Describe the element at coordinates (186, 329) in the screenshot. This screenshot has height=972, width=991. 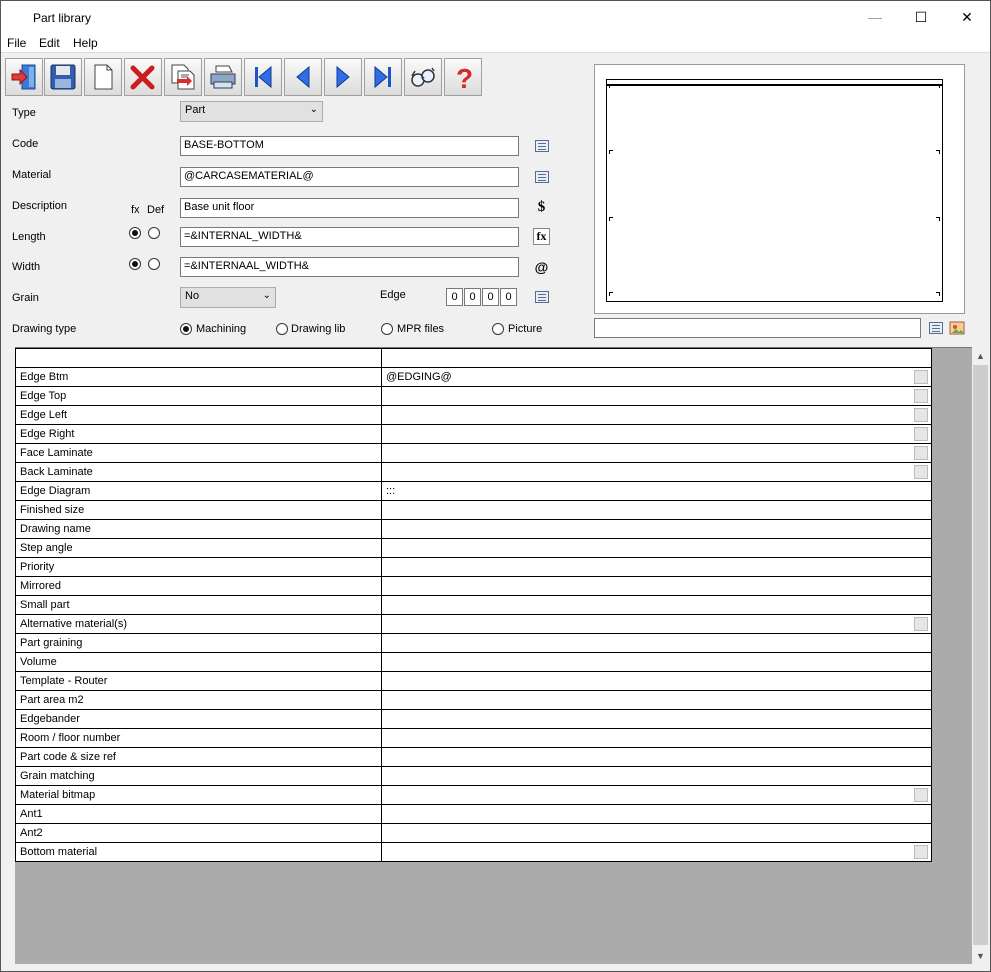
I see `drawing-type-machining-radio` at that location.